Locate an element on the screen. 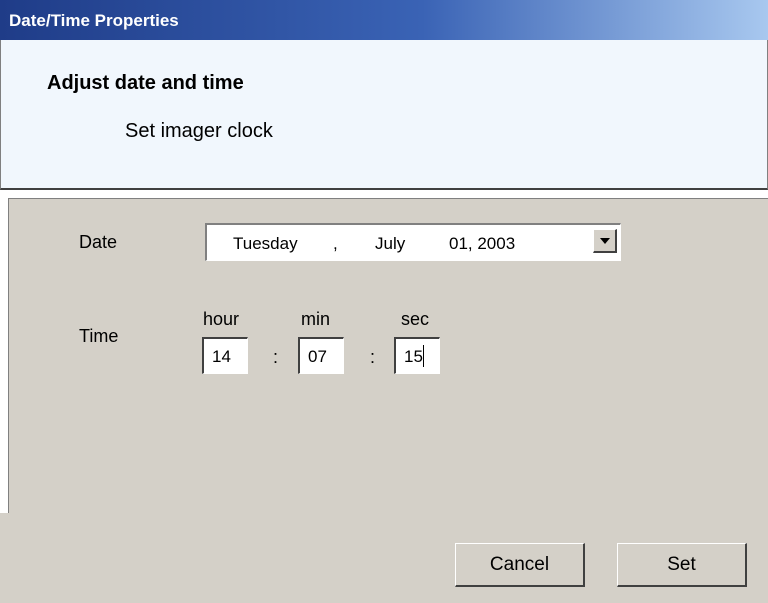 Image resolution: width=768 pixels, height=603 pixels. hour-value: 14 is located at coordinates (221, 356).